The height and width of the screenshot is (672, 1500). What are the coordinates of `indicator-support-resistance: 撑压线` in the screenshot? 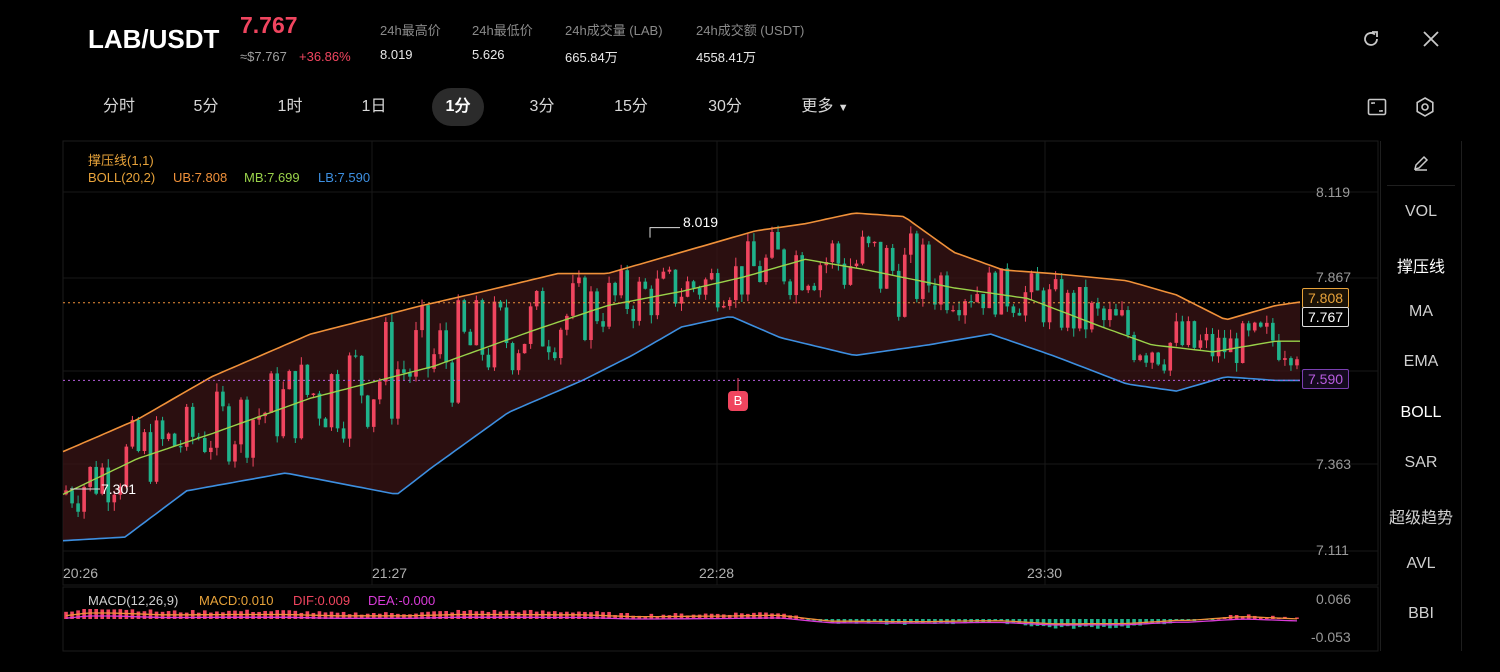 It's located at (1421, 265).